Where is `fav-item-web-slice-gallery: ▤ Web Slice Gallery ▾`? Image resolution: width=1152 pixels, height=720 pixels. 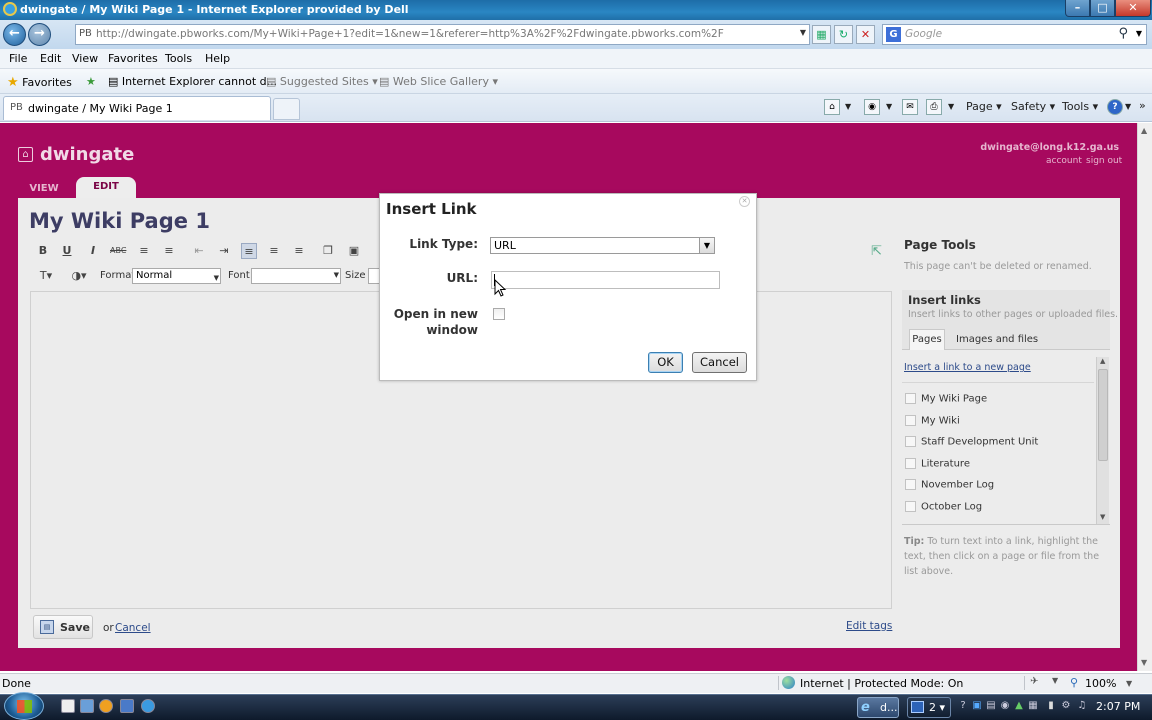
fav-item-web-slice-gallery: ▤ Web Slice Gallery ▾ is located at coordinates (438, 81).